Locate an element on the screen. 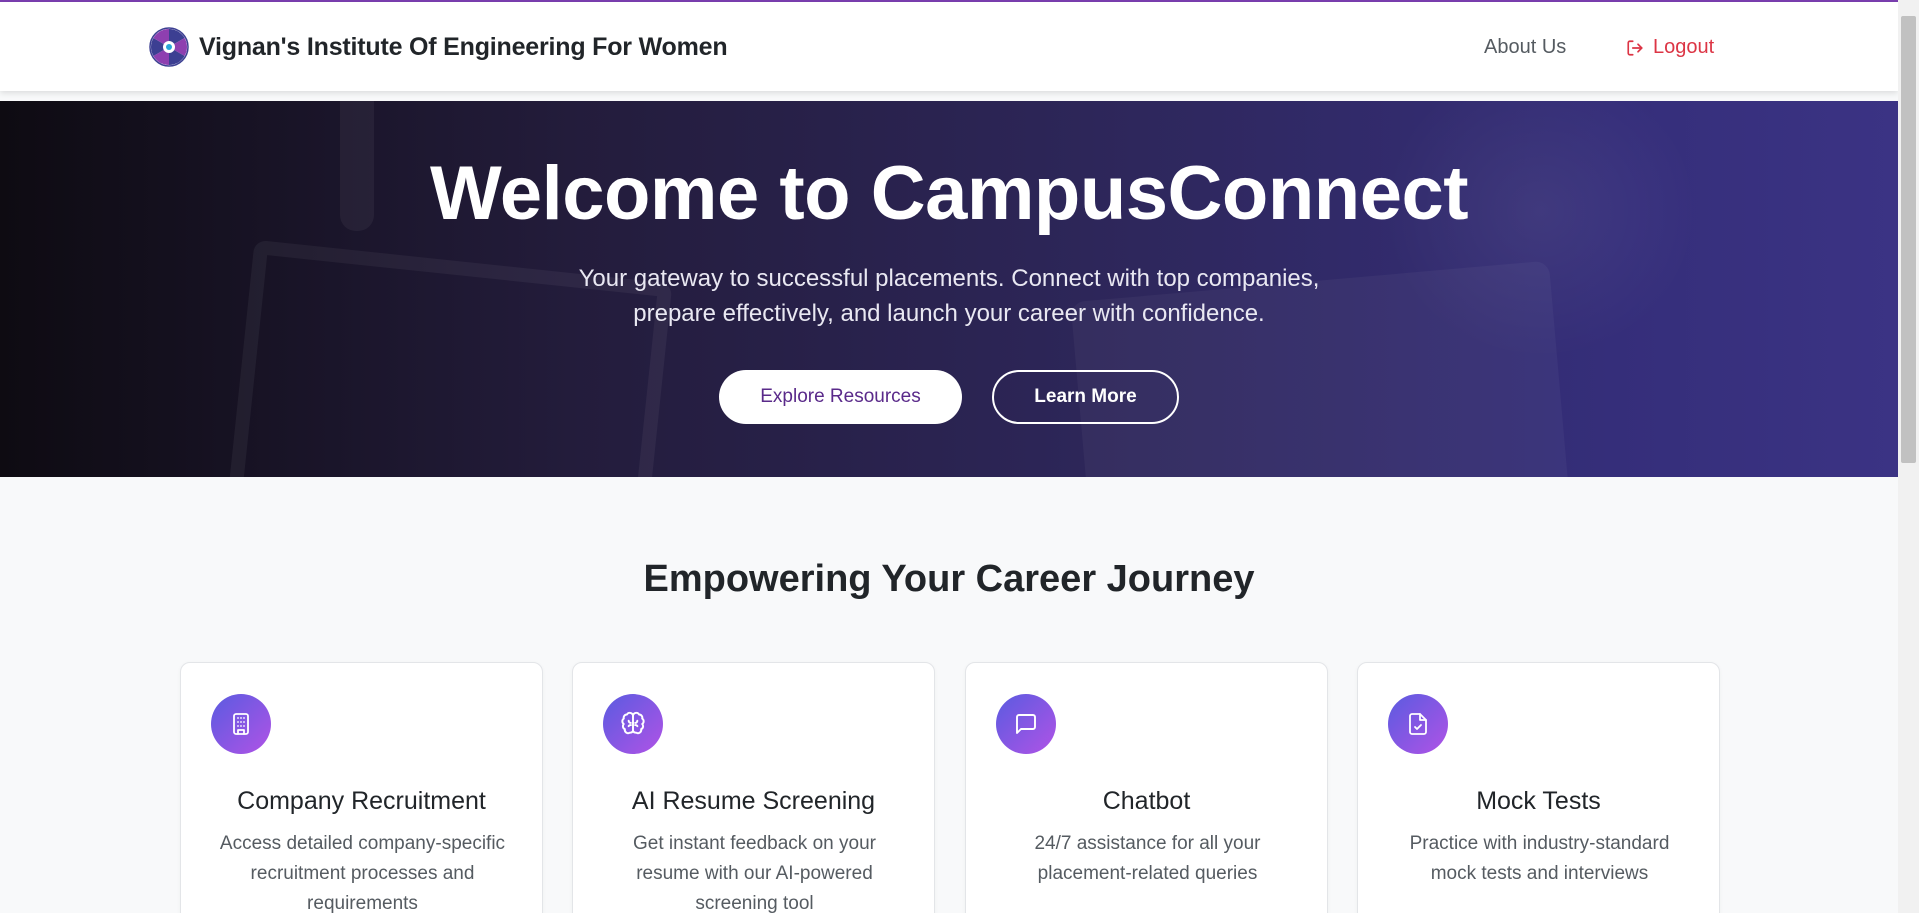  logout-button: Logout is located at coordinates (1670, 47).